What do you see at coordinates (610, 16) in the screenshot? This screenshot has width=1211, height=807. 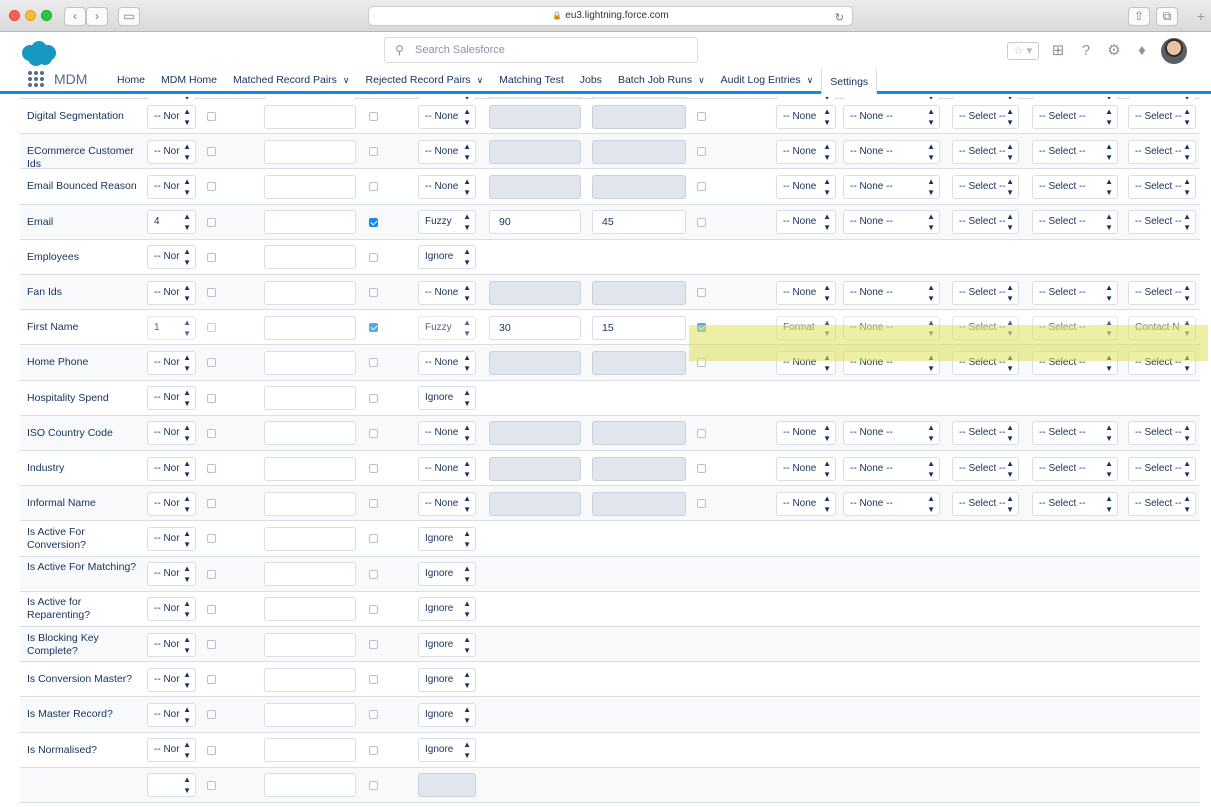 I see `address-bar: 🔒 eu3.lightning.force.com ↻` at bounding box center [610, 16].